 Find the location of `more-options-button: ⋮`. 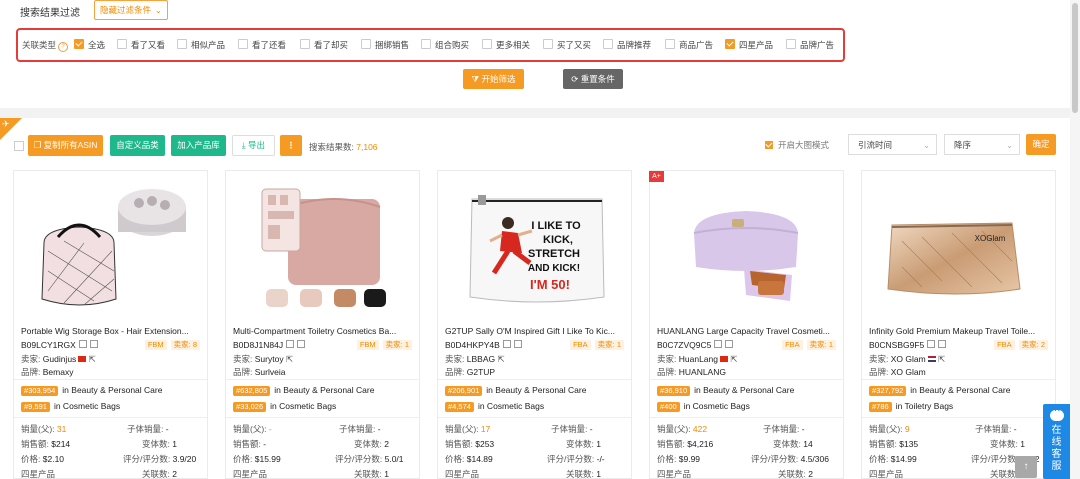

more-options-button: ⋮ is located at coordinates (291, 145).